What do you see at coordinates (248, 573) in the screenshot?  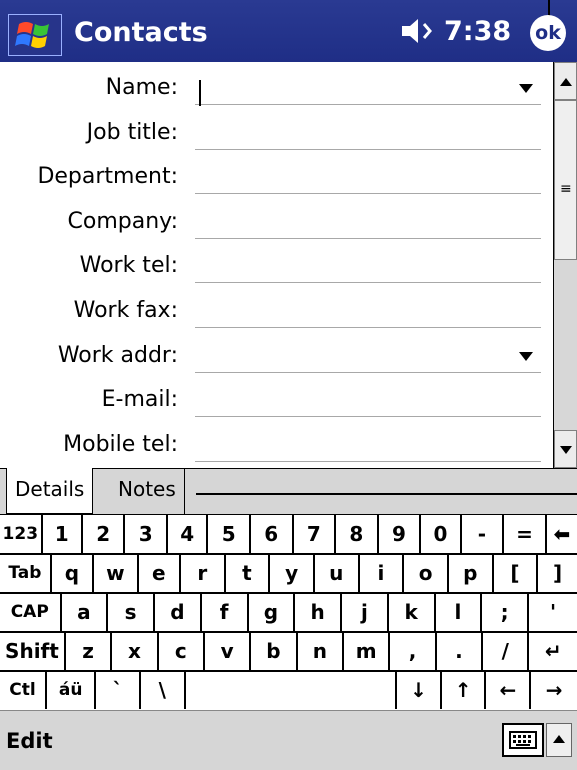 I see `key: t` at bounding box center [248, 573].